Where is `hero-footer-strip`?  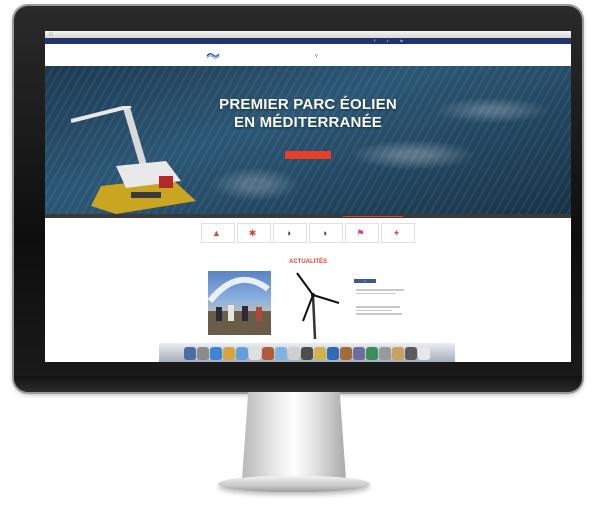
hero-footer-strip is located at coordinates (308, 216).